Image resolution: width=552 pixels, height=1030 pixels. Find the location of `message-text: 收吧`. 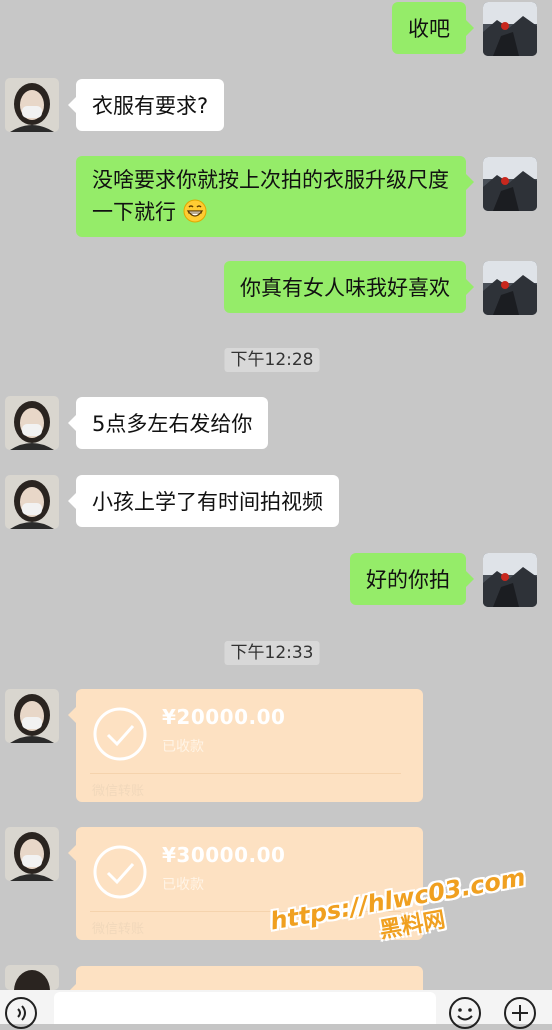

message-text: 收吧 is located at coordinates (429, 29).